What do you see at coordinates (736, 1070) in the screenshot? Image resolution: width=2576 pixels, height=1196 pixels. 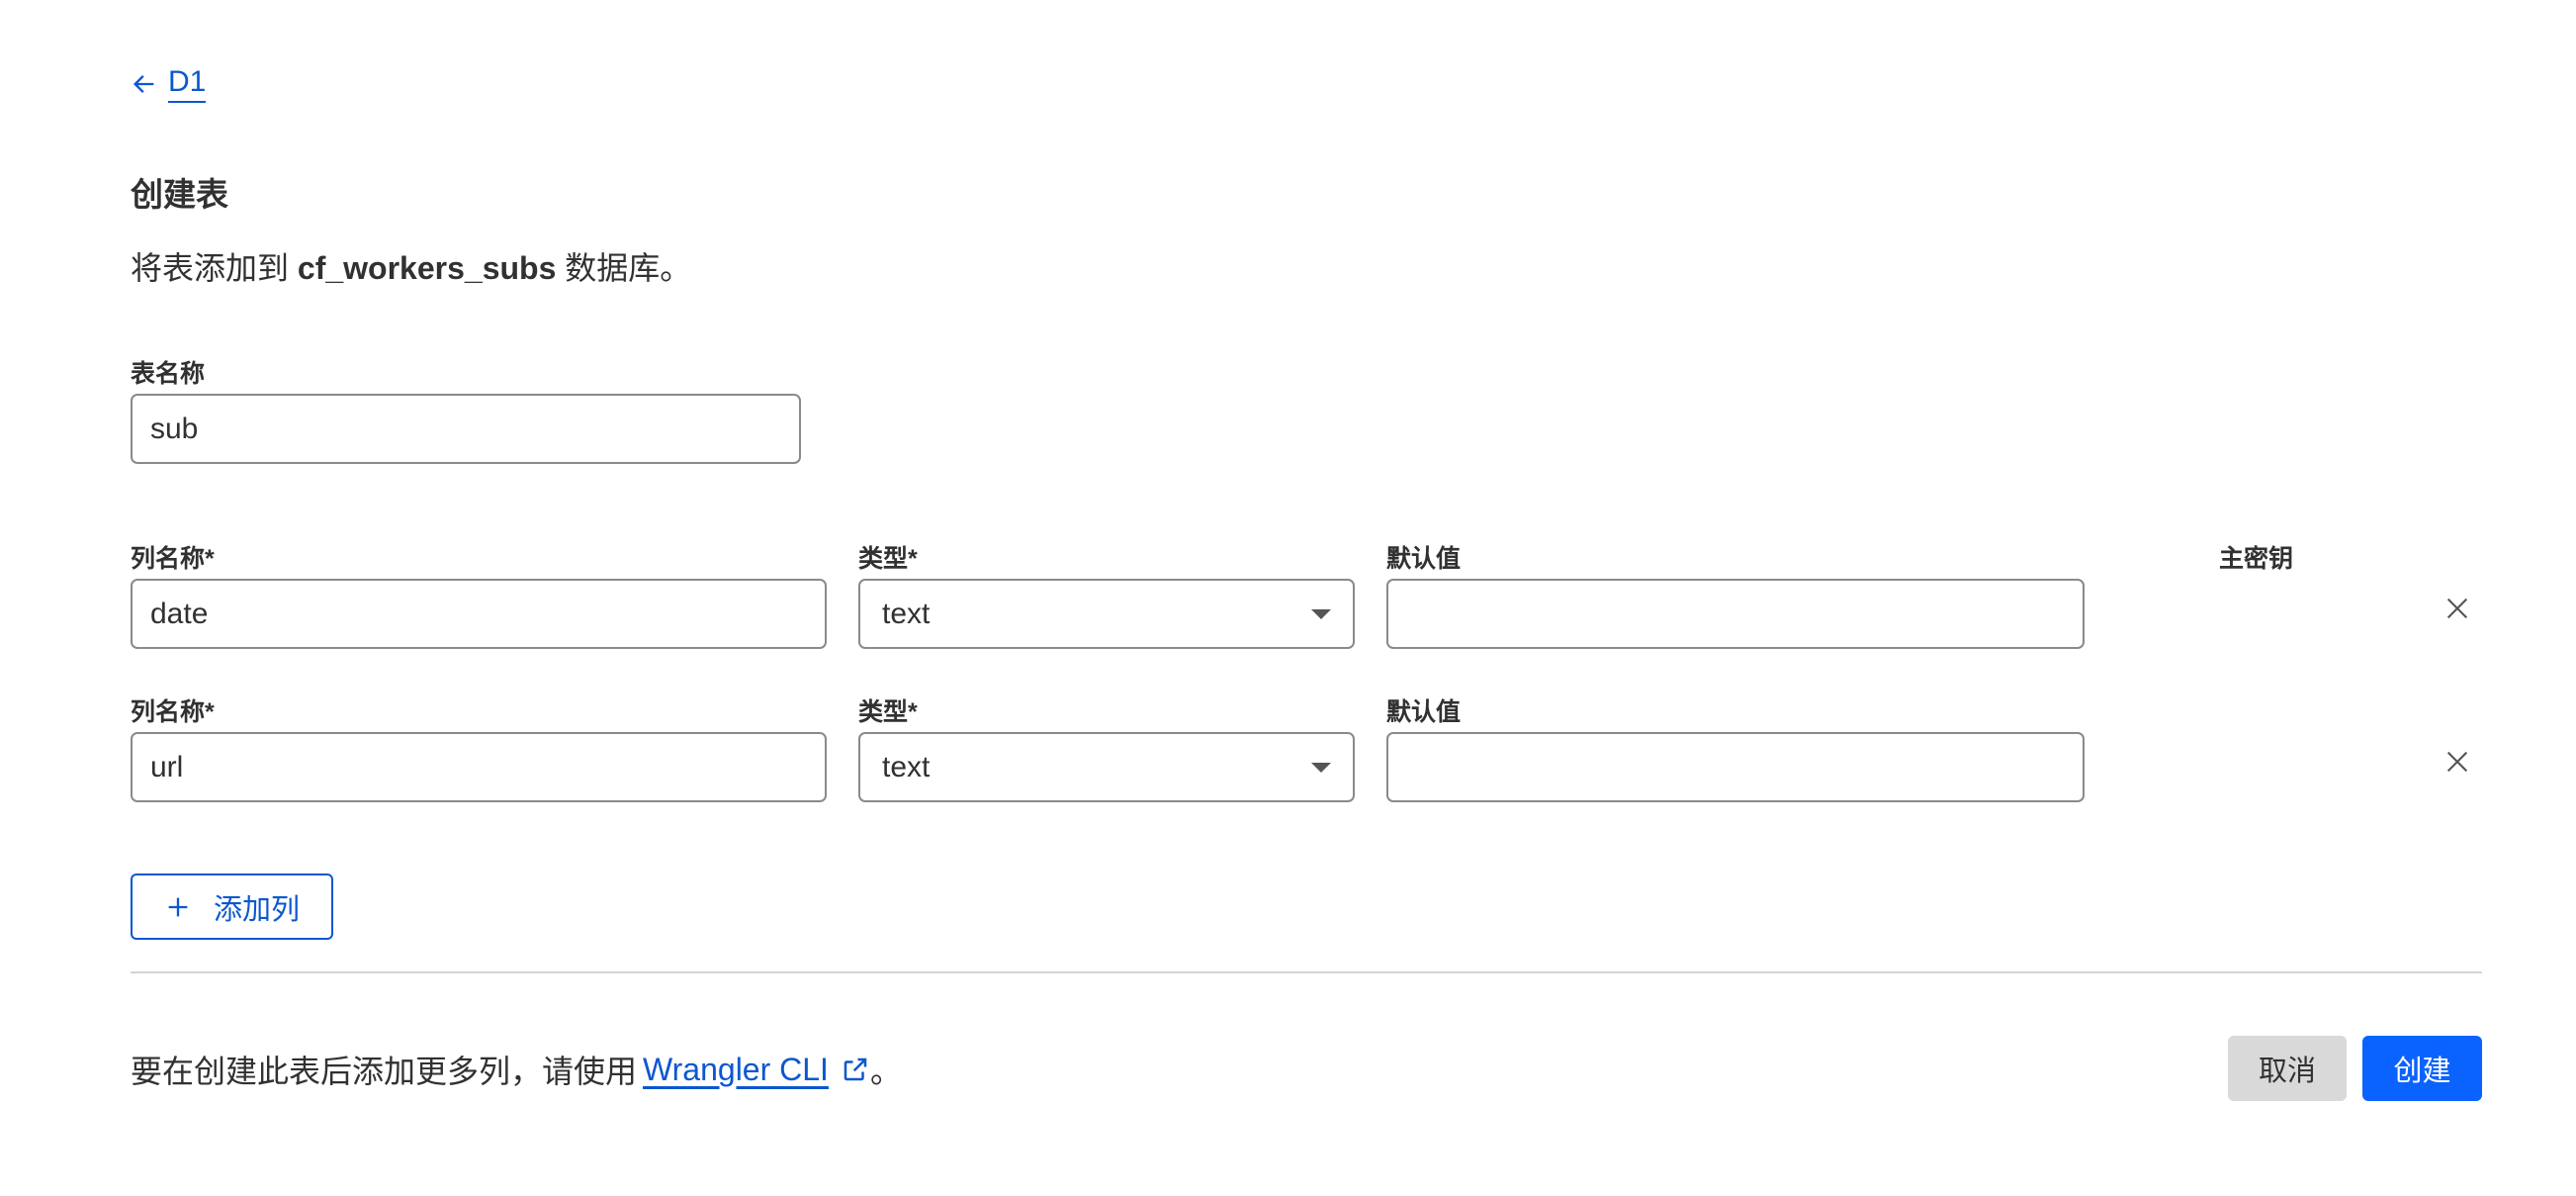 I see `wrangler-cli-link: Wrangler CLI` at bounding box center [736, 1070].